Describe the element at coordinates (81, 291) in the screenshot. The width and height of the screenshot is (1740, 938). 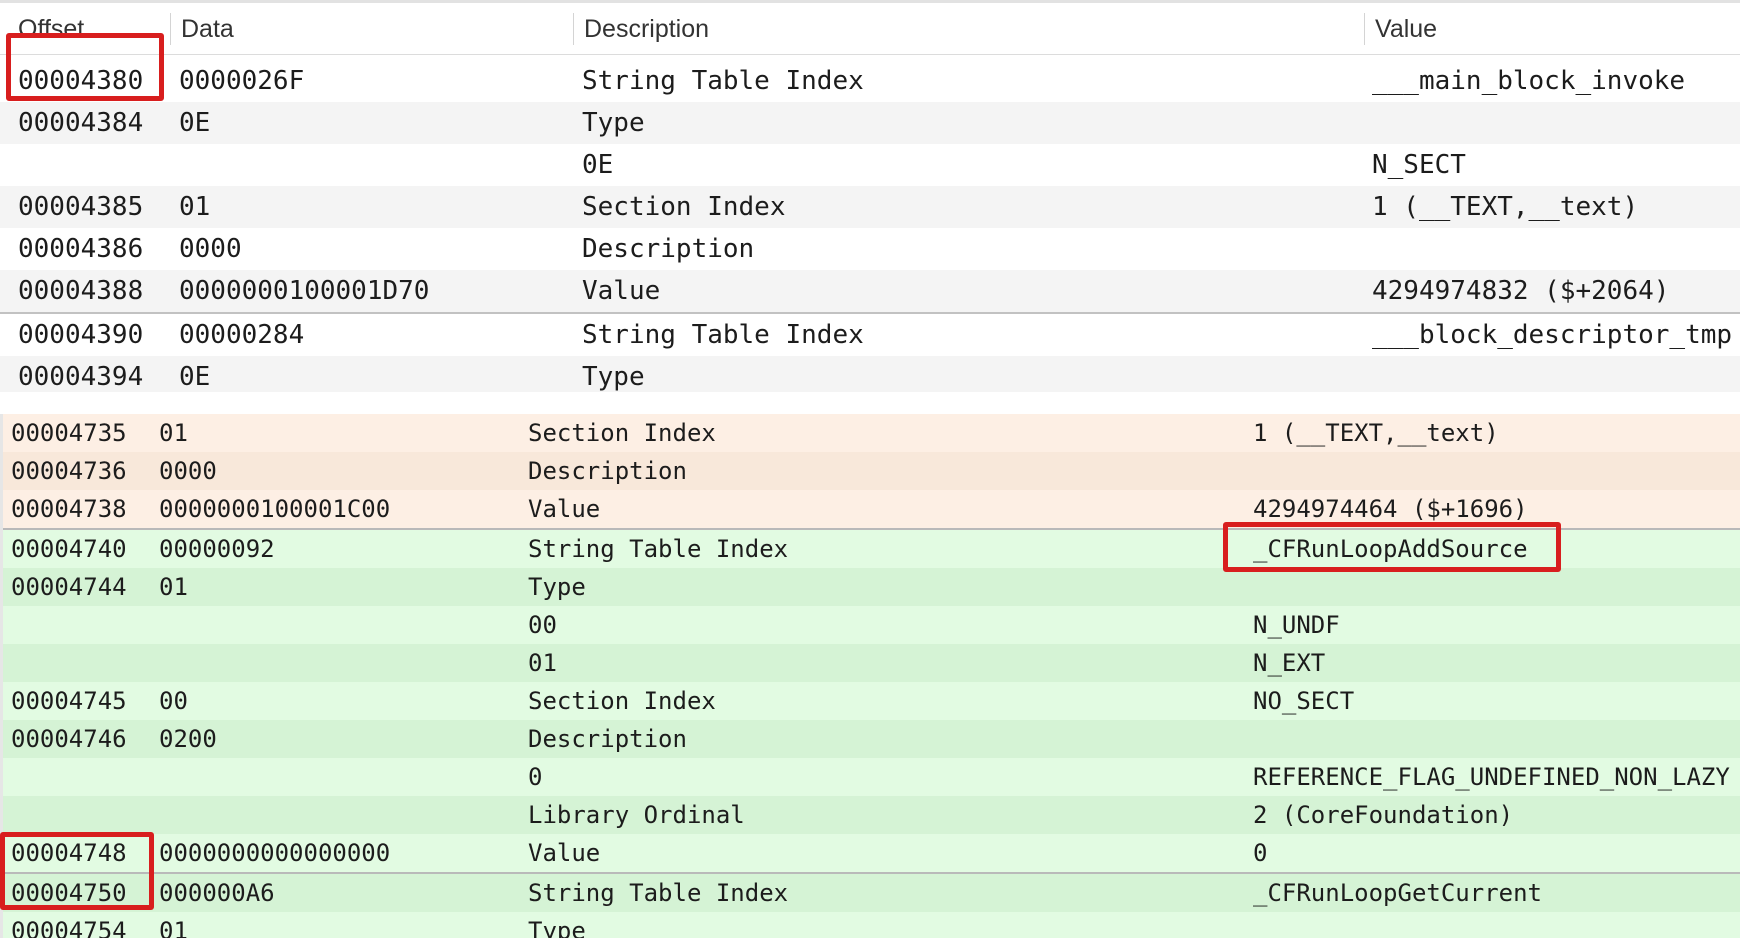
I see `offset-cell: 00004388` at that location.